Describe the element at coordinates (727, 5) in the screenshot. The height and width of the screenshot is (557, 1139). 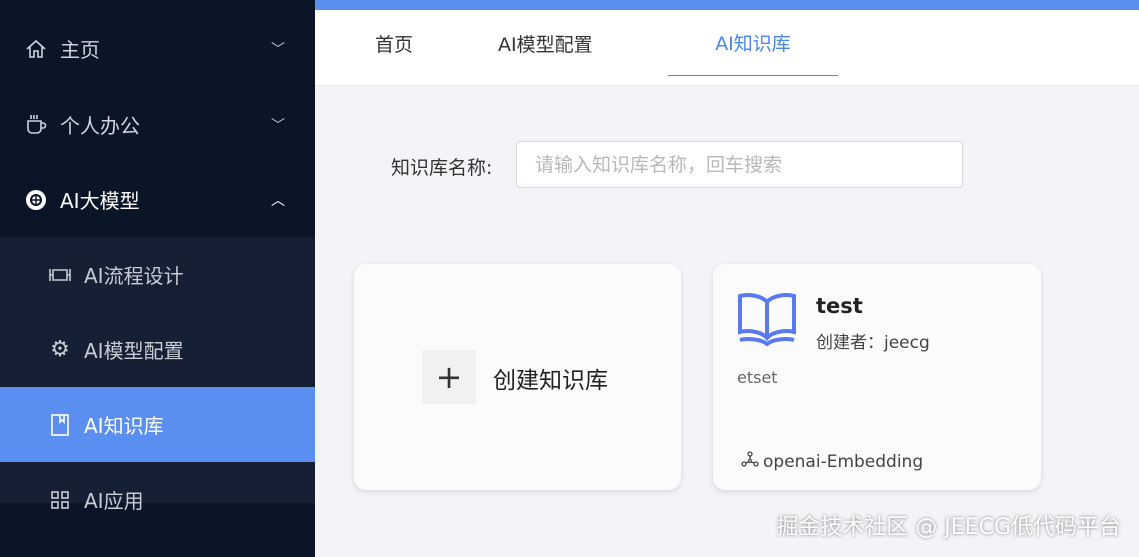
I see `top-accent-bar` at that location.